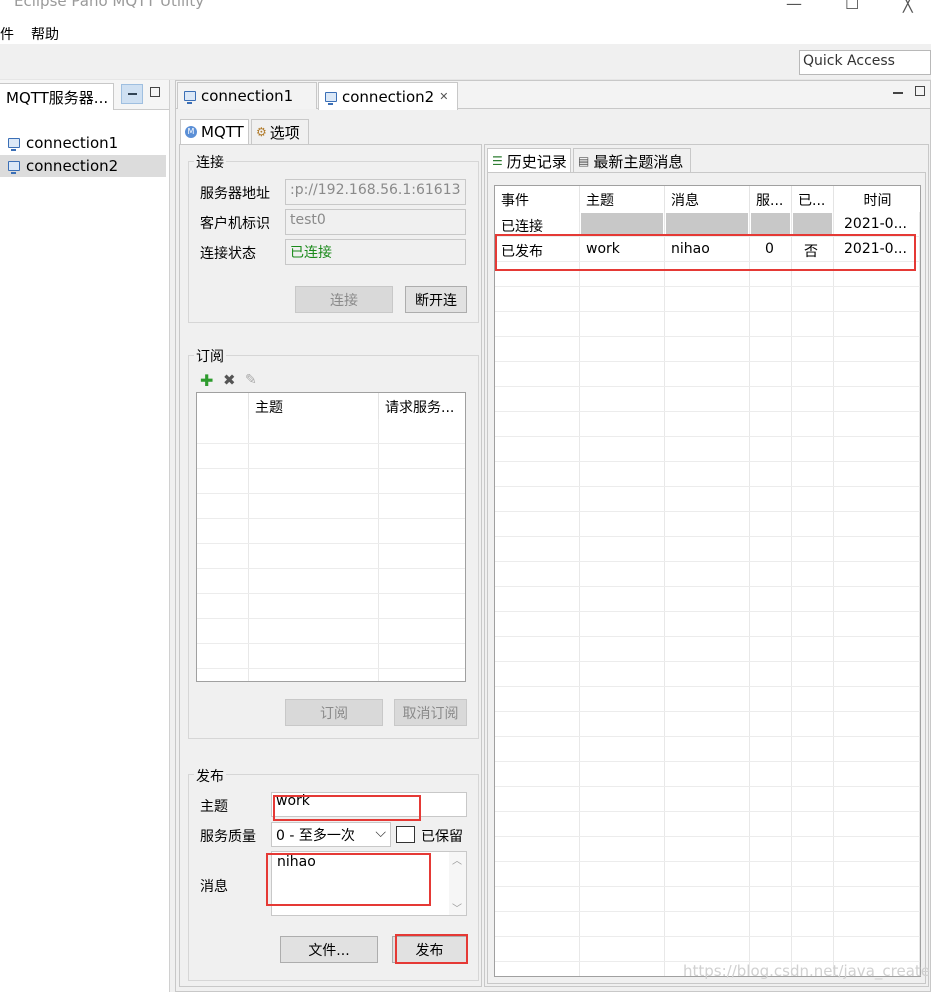  I want to click on tree-item-connection1: connection1, so click(83, 143).